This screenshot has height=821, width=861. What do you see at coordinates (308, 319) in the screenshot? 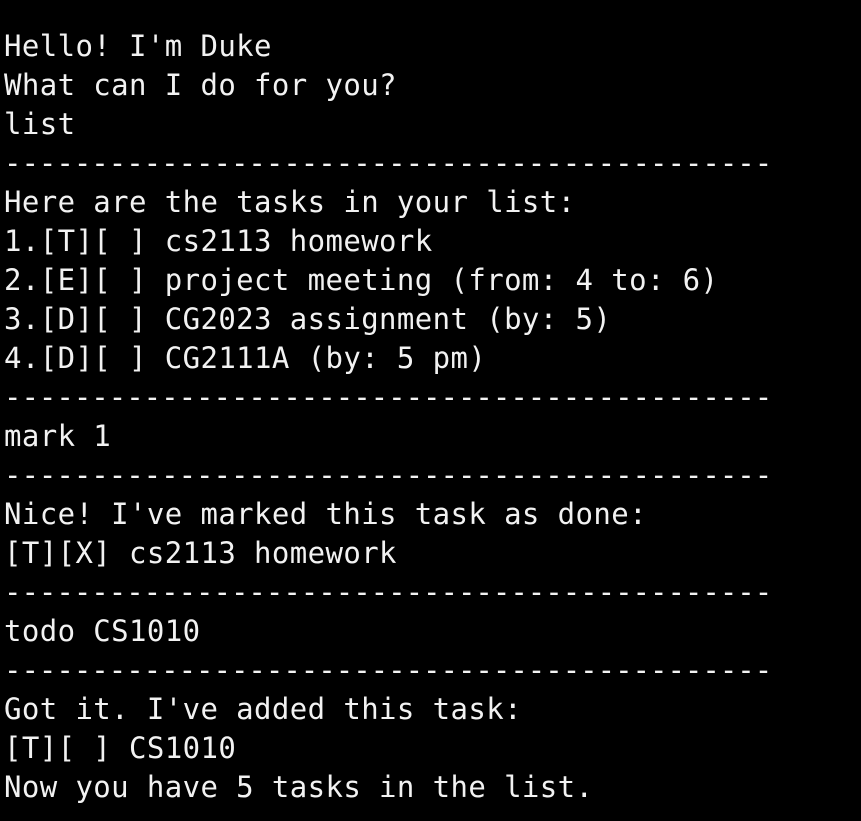
I see `task-item: 3.[D][ ] CG2023 assignment (by: 5)` at bounding box center [308, 319].